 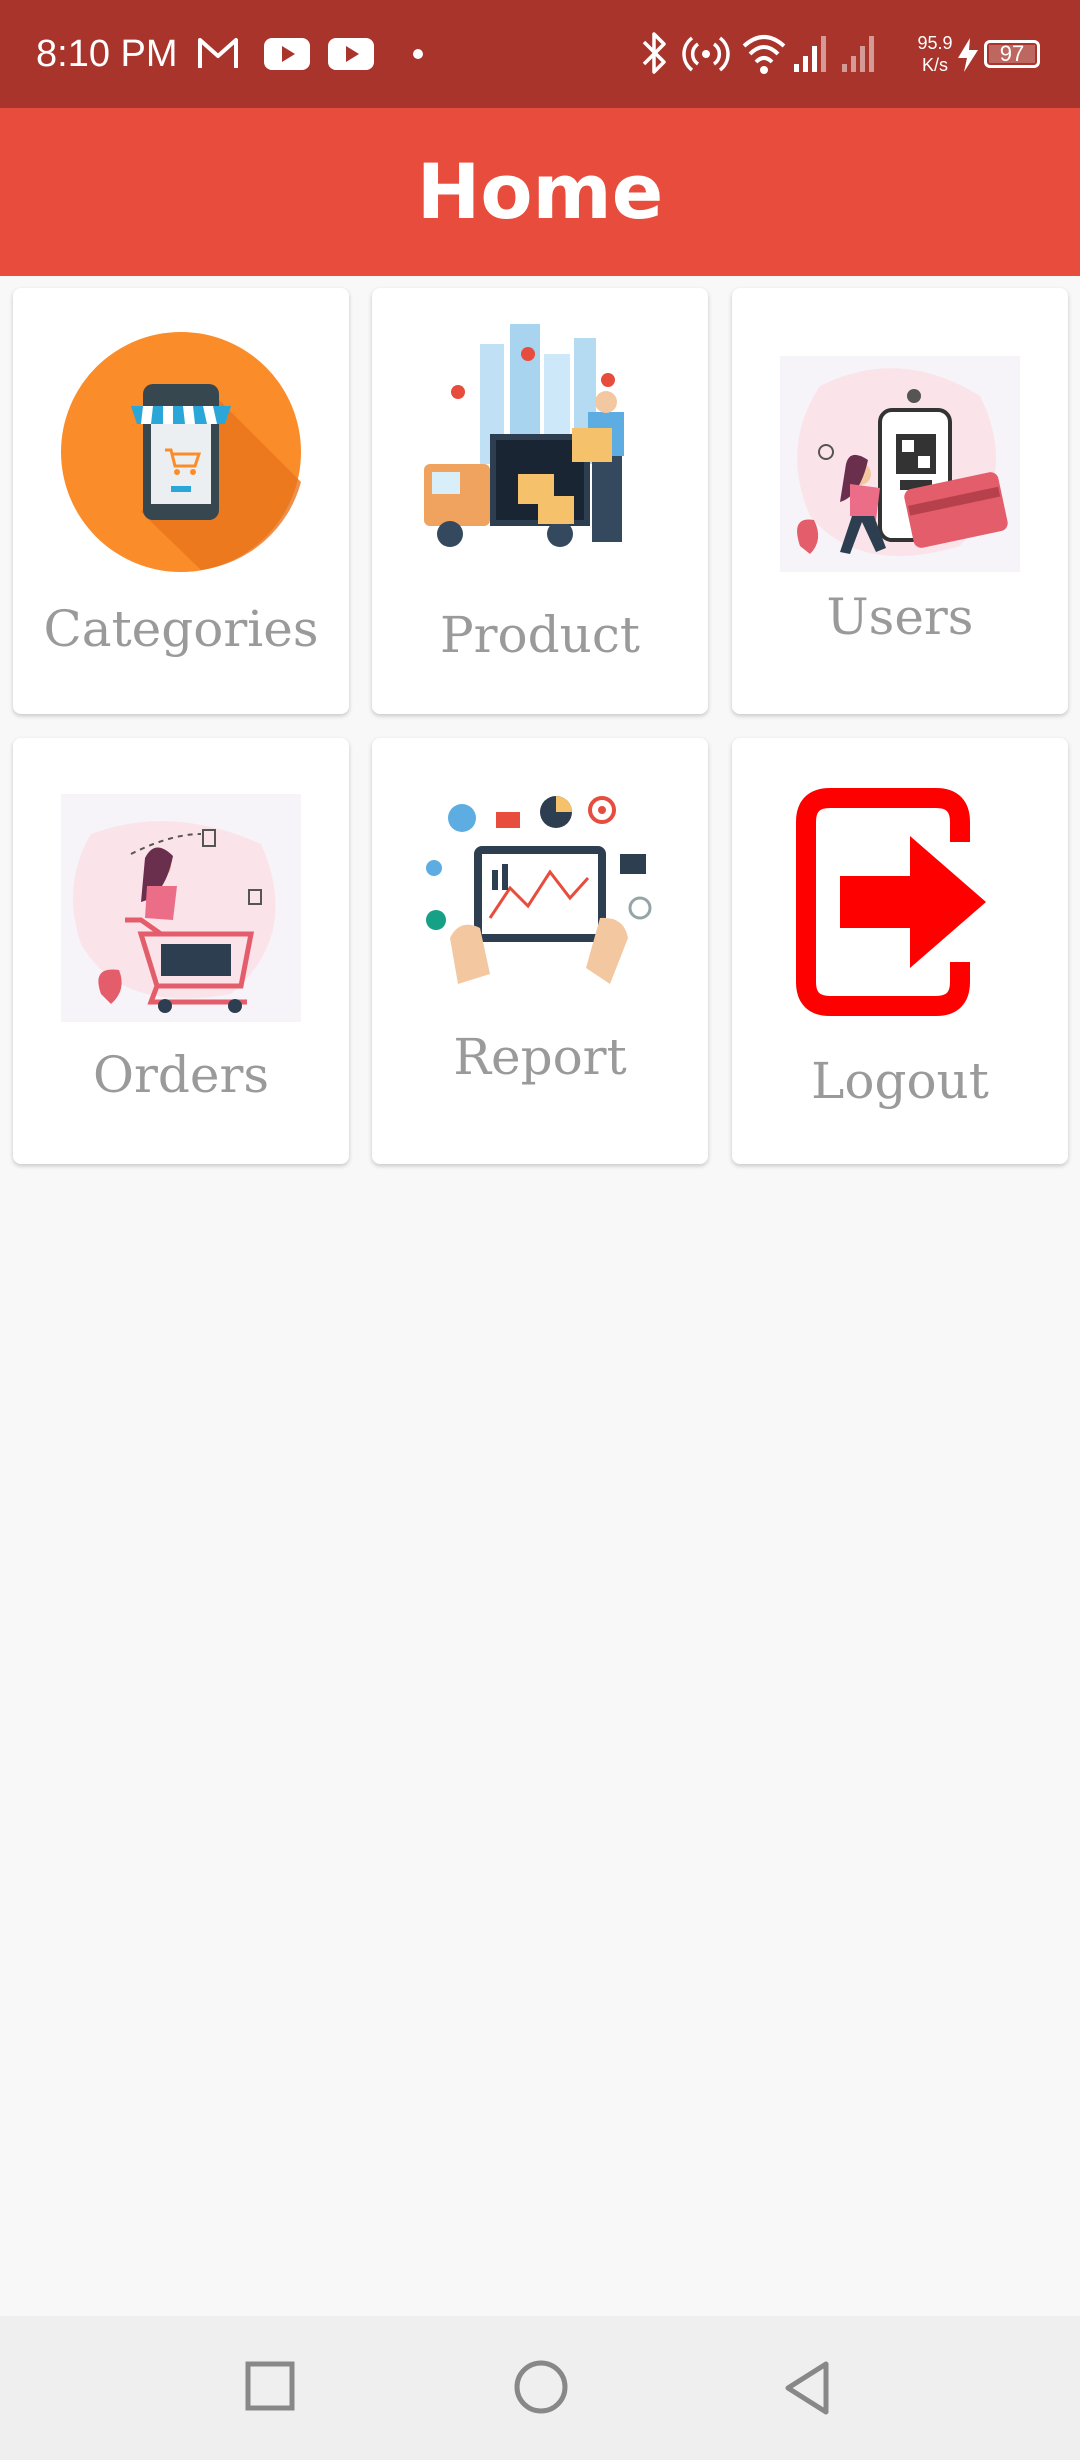 I want to click on product-card: Product, so click(x=540, y=501).